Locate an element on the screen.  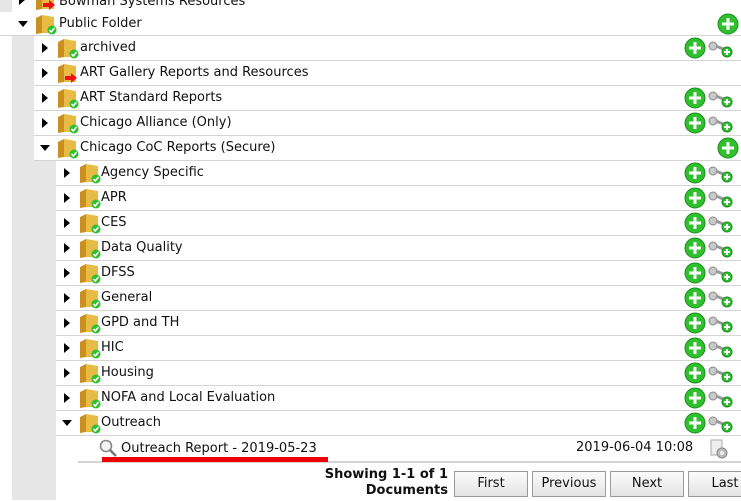
folder-row: ART Standard Reports is located at coordinates (387, 98).